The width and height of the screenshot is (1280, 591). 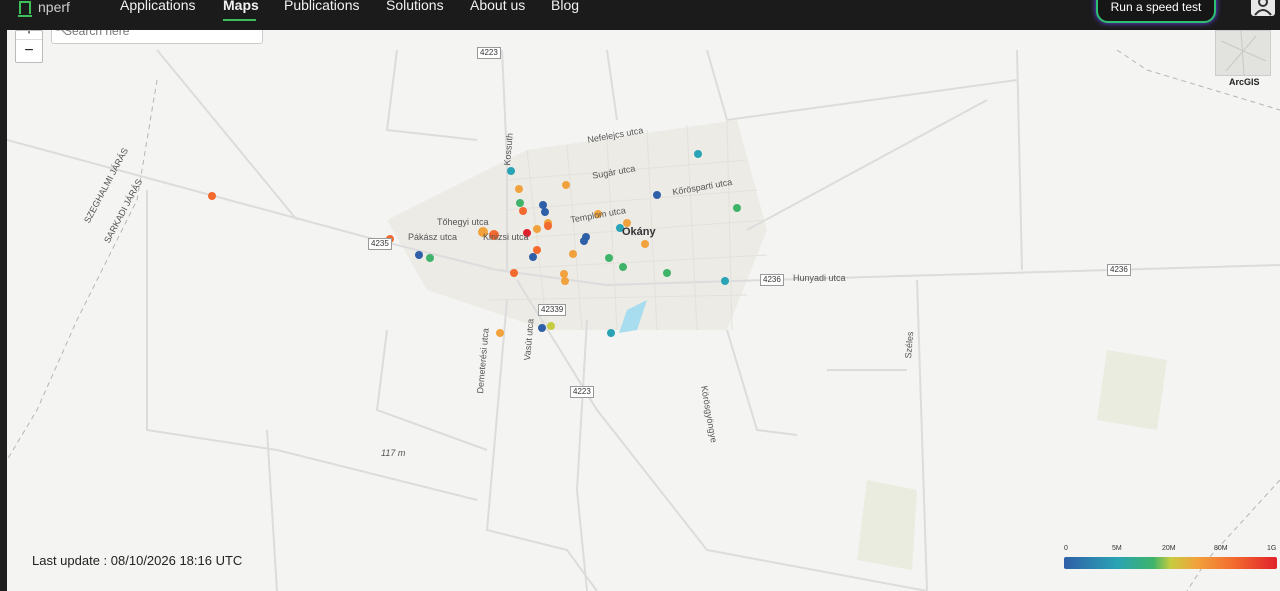 I want to click on zoom-in-button: +, so click(x=29, y=35).